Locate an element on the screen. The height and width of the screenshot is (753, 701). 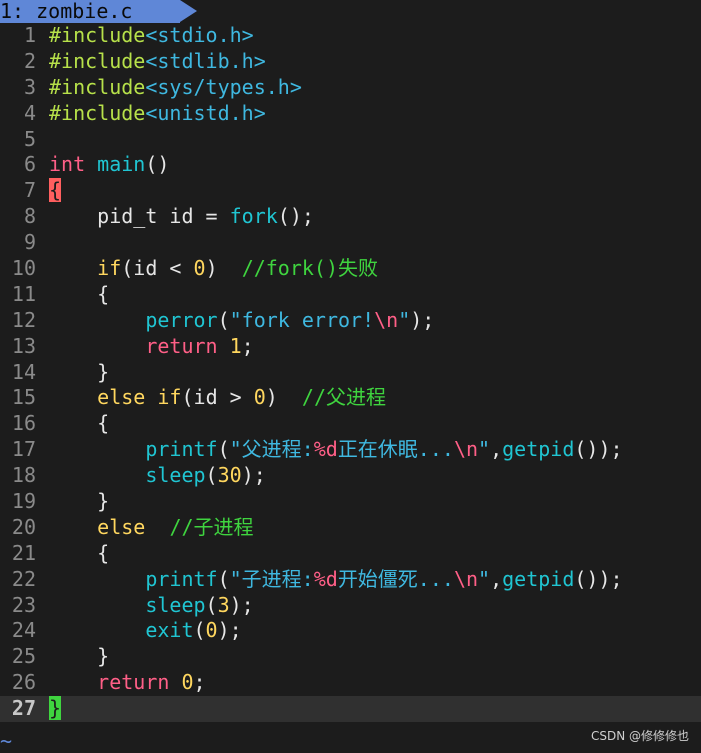
code-token: <stdlib.h> is located at coordinates (205, 60).